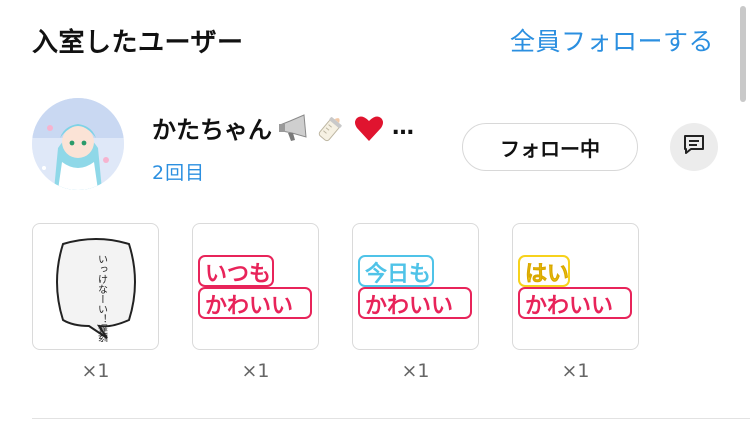 The width and height of the screenshot is (750, 423). Describe the element at coordinates (398, 274) in the screenshot. I see `svg-text: 今日も` at that location.